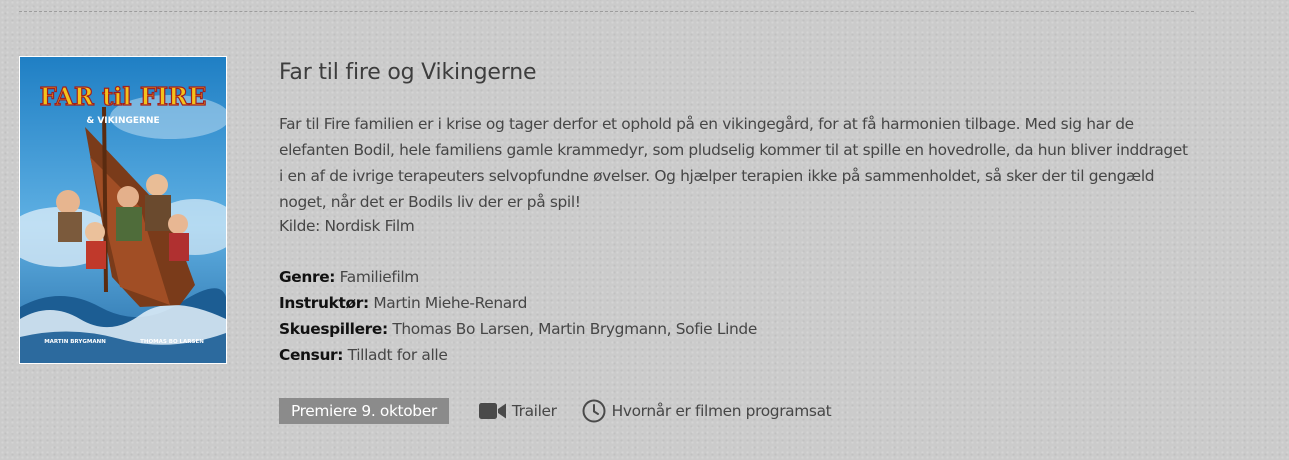  Describe the element at coordinates (450, 303) in the screenshot. I see `director-value: Martin Miehe-Renard` at that location.